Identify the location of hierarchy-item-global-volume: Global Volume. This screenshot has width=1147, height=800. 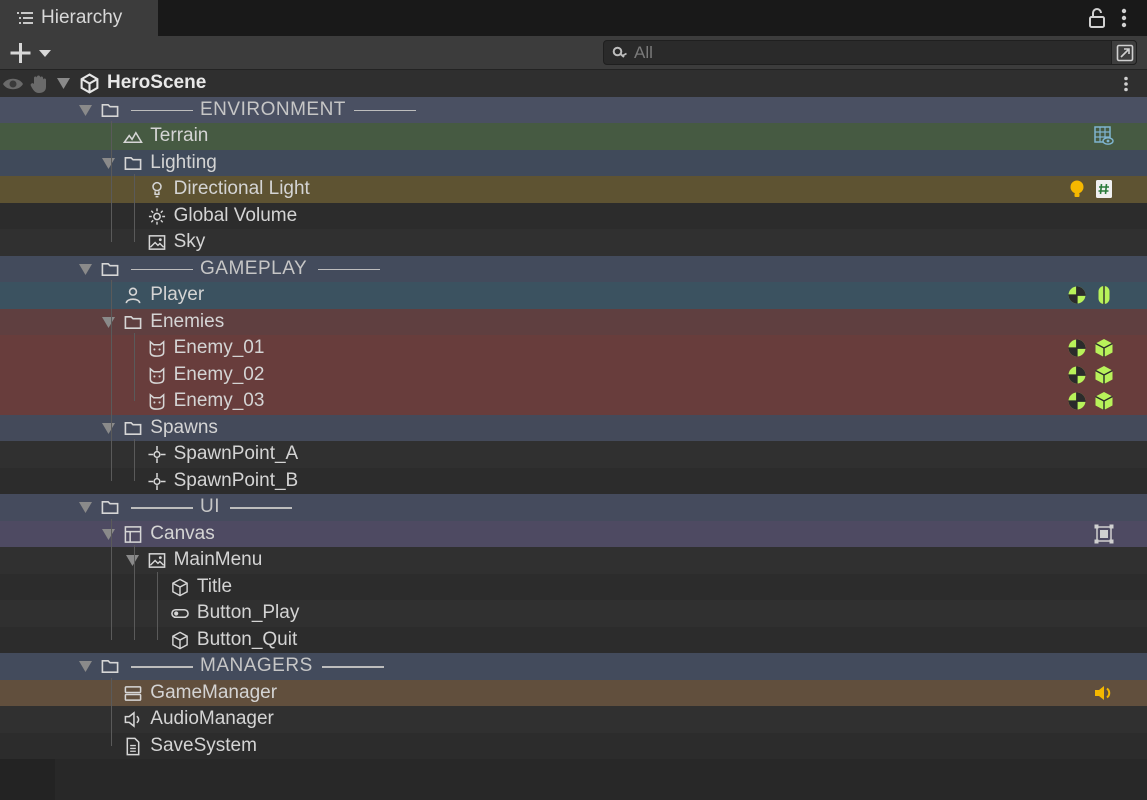
(573, 215).